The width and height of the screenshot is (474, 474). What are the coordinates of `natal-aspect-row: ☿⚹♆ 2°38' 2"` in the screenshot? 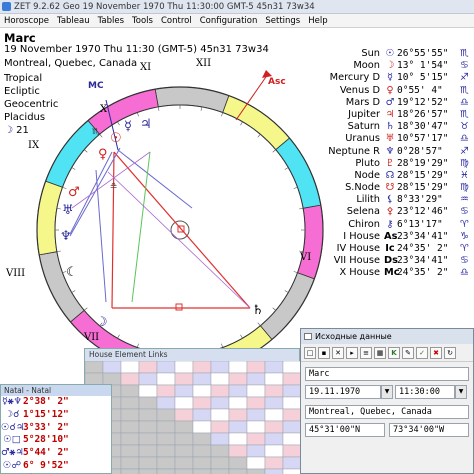 It's located at (56, 402).